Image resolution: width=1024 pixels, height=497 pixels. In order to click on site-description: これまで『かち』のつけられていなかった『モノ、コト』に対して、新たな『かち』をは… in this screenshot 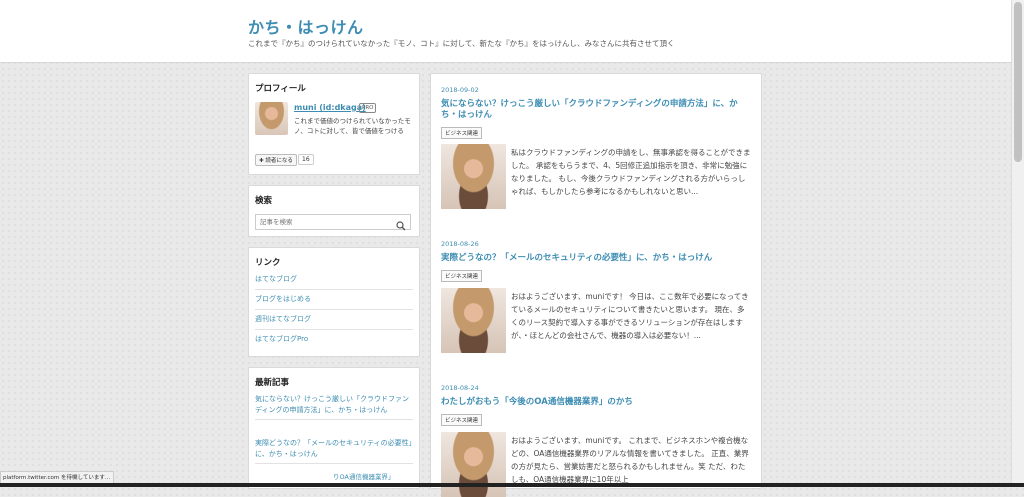, I will do `click(461, 43)`.